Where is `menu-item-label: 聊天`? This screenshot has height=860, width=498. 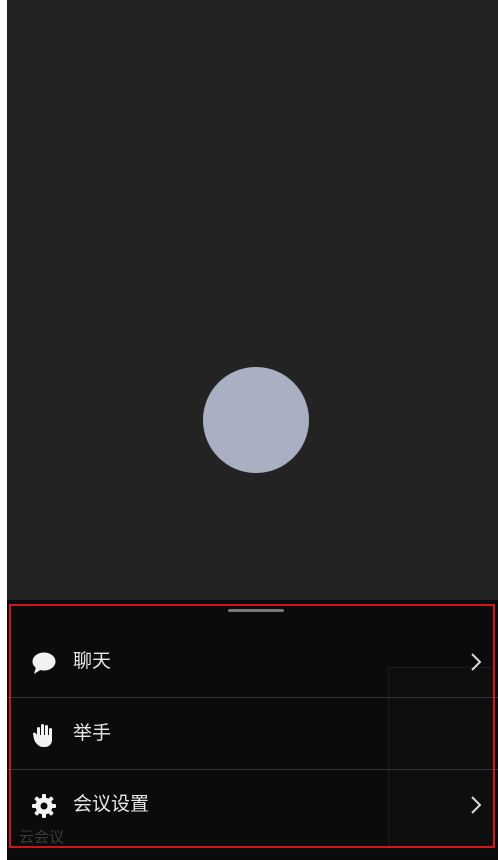
menu-item-label: 聊天 is located at coordinates (92, 661).